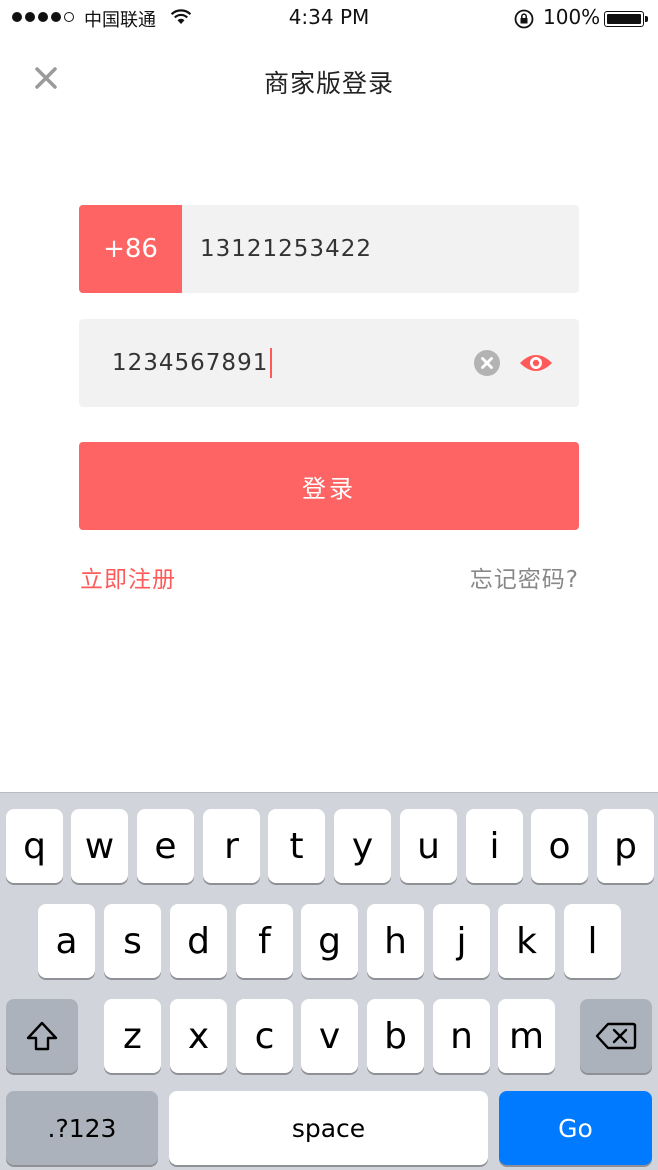  What do you see at coordinates (395, 941) in the screenshot?
I see `key-h: h` at bounding box center [395, 941].